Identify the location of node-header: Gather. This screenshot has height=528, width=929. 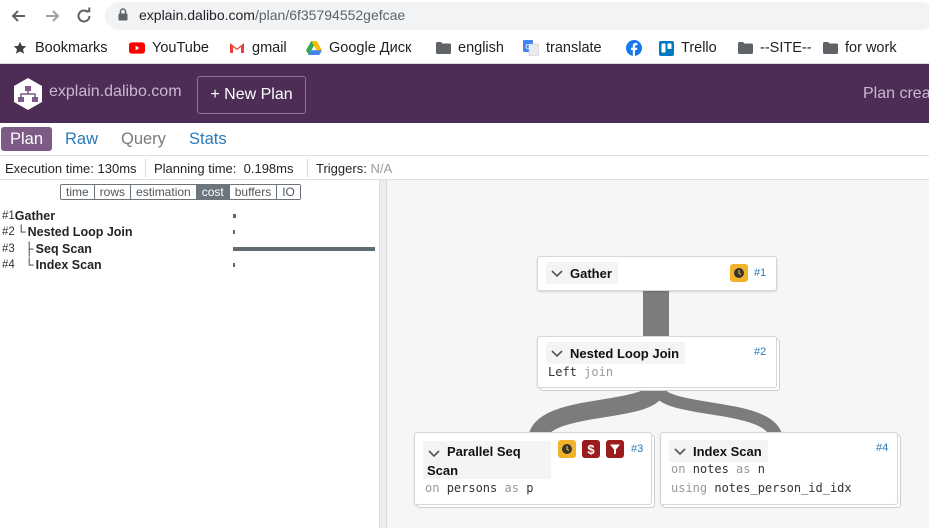
(582, 273).